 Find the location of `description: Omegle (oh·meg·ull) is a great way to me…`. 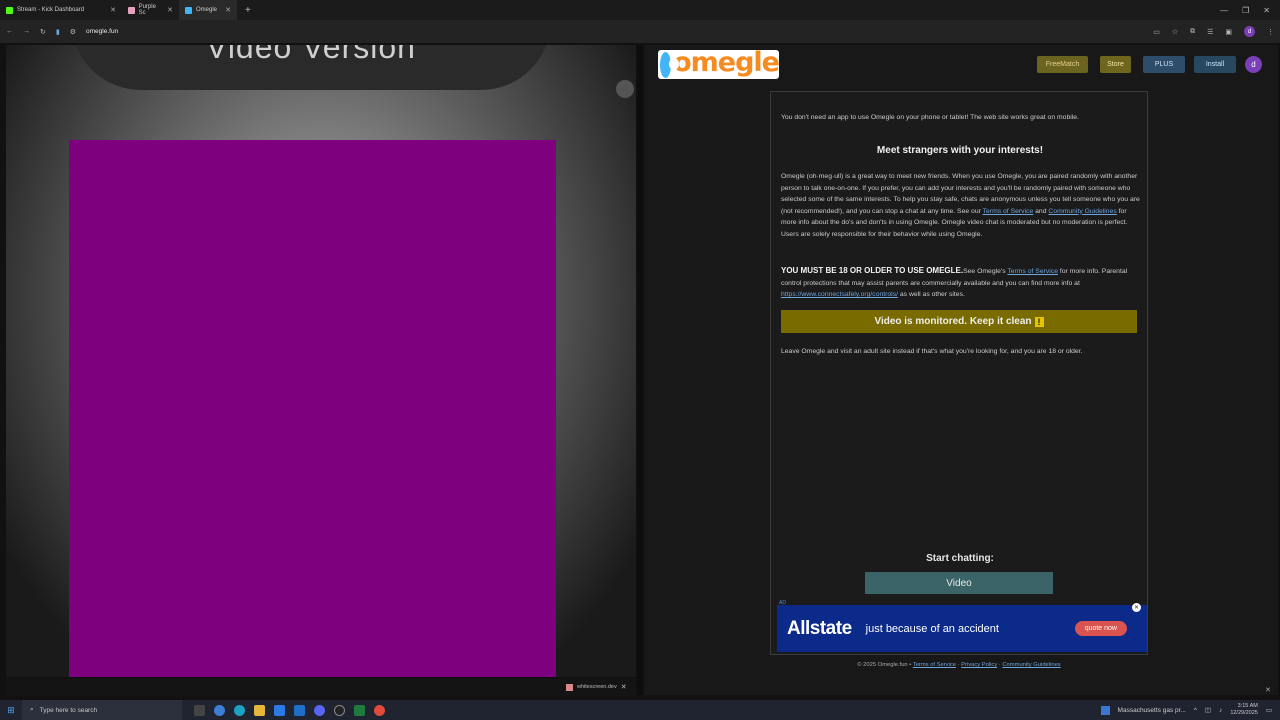

description: Omegle (oh·meg·ull) is a great way to me… is located at coordinates (961, 205).